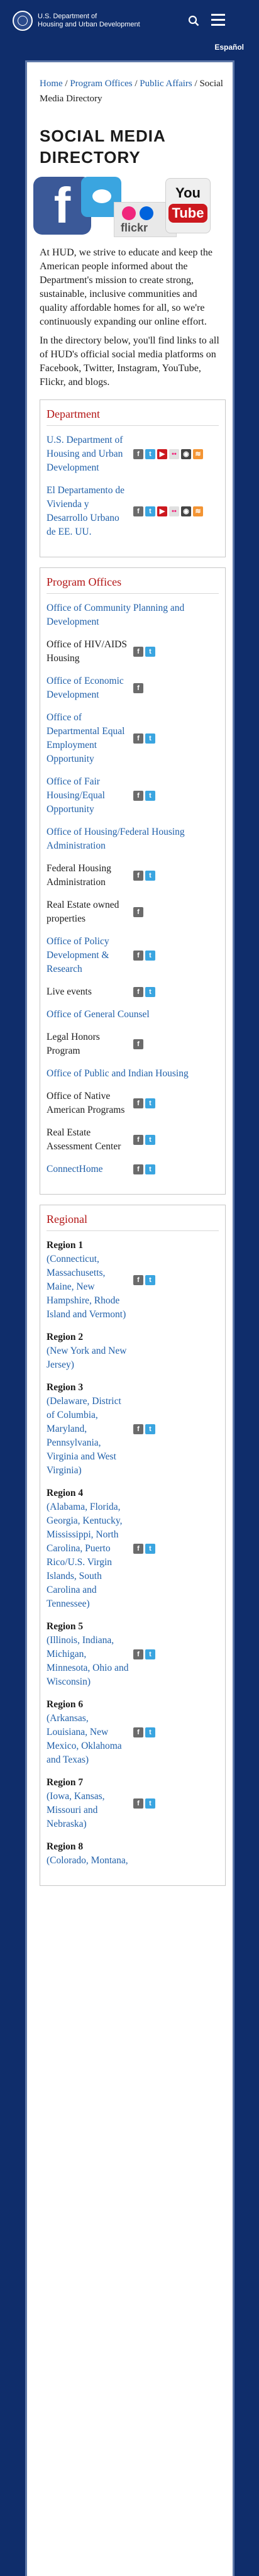 This screenshot has width=259, height=2576. I want to click on region-states-link: (Colorado, Montana,, so click(89, 1861).